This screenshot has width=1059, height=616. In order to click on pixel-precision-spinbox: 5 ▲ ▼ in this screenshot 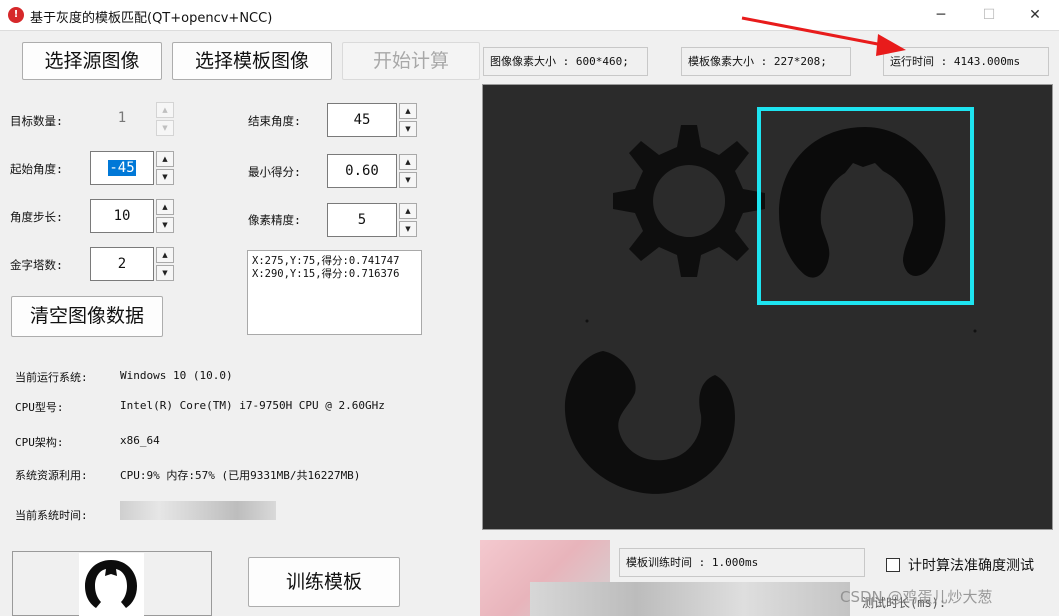, I will do `click(373, 220)`.